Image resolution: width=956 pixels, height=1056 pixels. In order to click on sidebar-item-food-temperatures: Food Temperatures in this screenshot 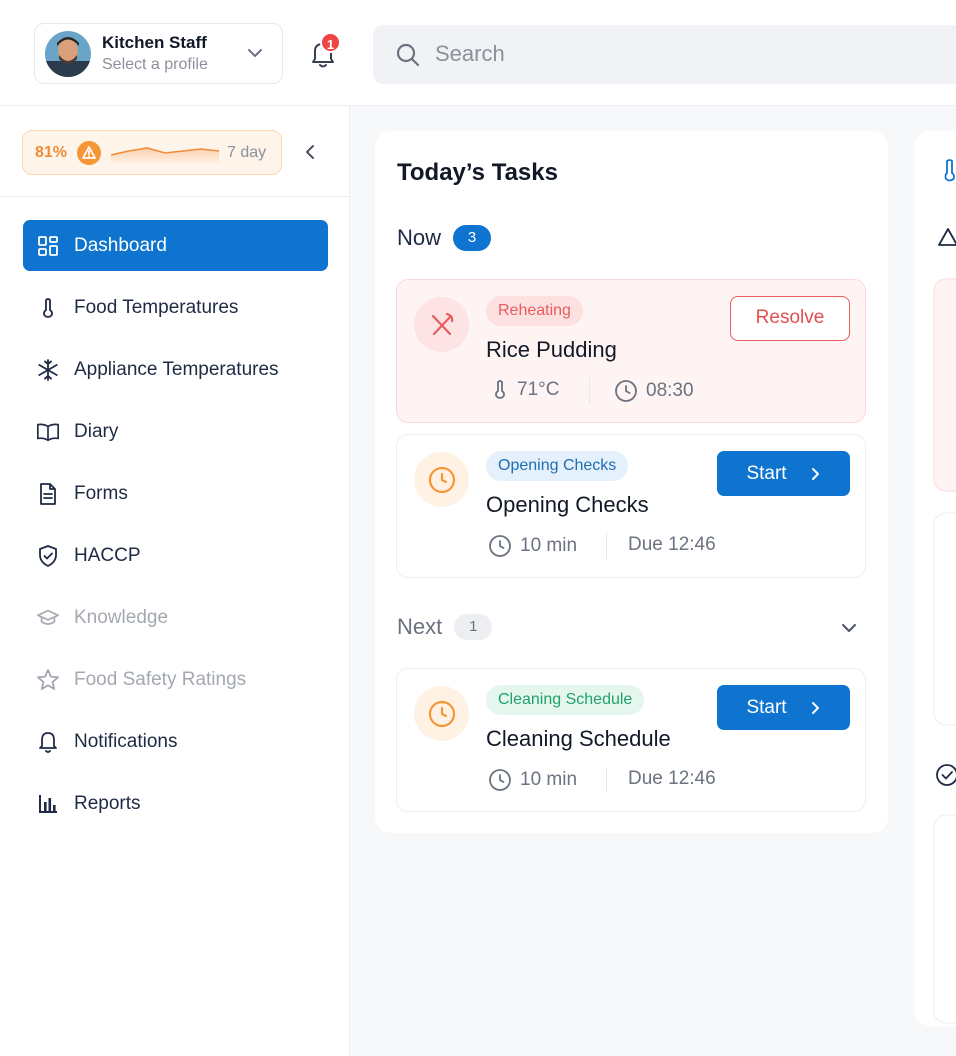, I will do `click(175, 307)`.